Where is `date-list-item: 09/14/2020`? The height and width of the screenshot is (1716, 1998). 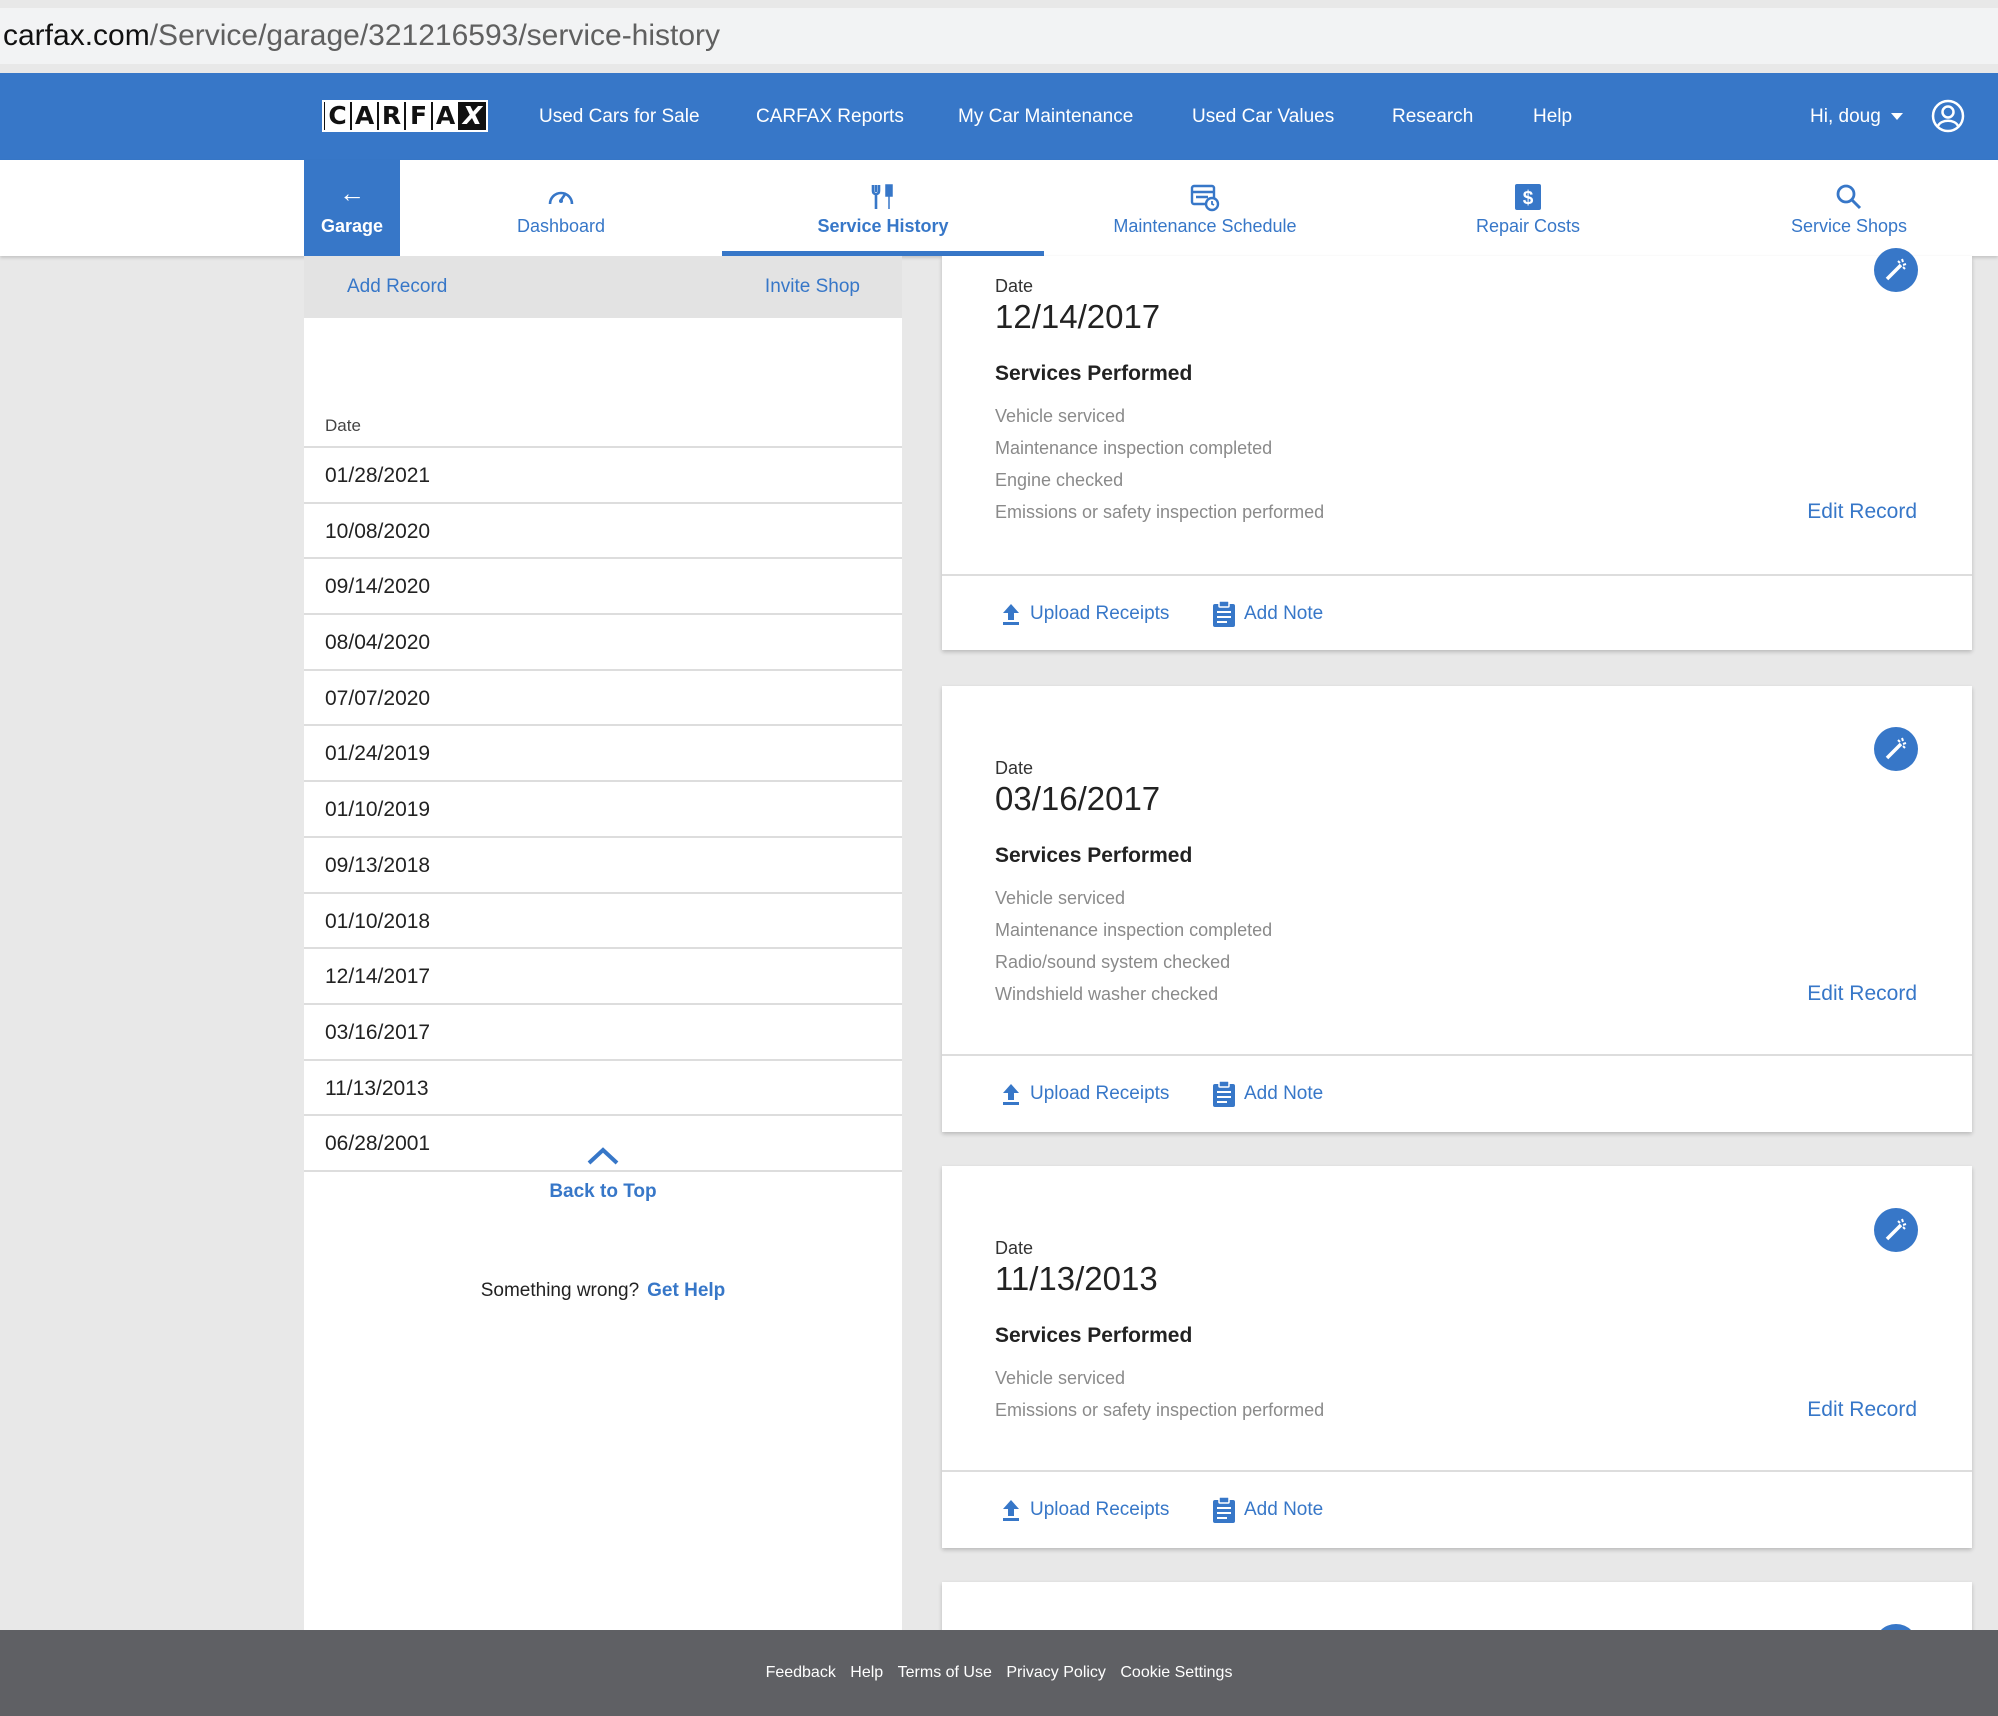
date-list-item: 09/14/2020 is located at coordinates (603, 587).